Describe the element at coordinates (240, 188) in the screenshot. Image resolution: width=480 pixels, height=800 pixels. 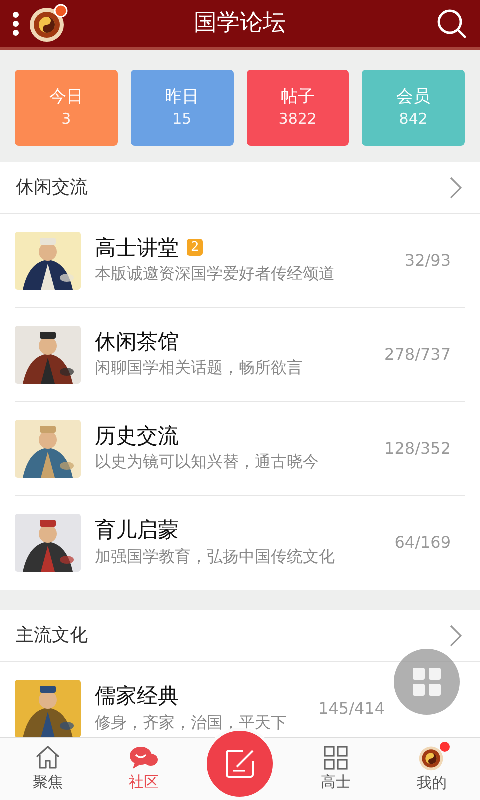
I see `section-header: 休闲交流` at that location.